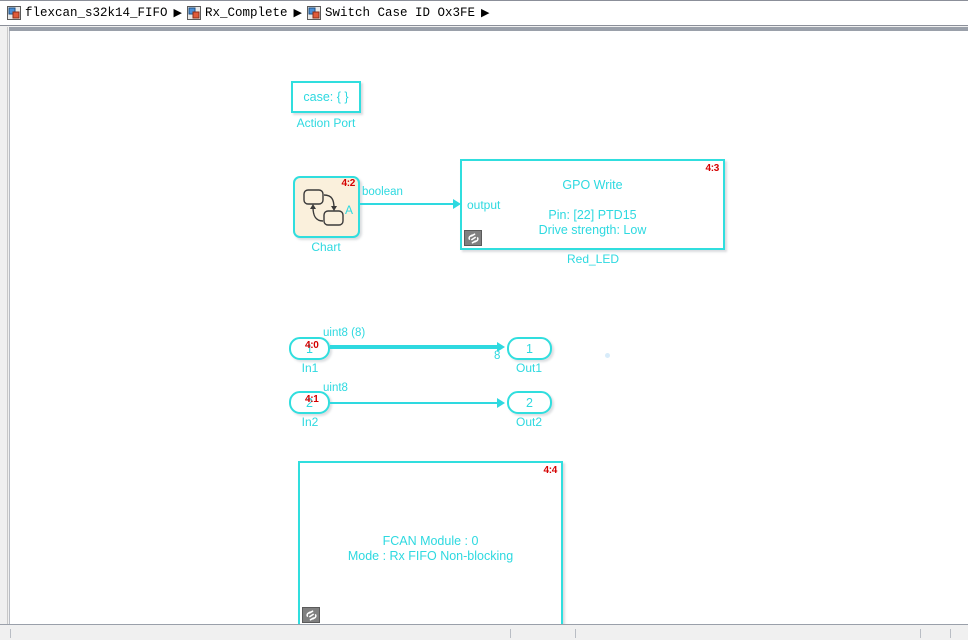 Image resolution: width=968 pixels, height=640 pixels. Describe the element at coordinates (712, 168) in the screenshot. I see `gpo-write-badge: 4:3` at that location.